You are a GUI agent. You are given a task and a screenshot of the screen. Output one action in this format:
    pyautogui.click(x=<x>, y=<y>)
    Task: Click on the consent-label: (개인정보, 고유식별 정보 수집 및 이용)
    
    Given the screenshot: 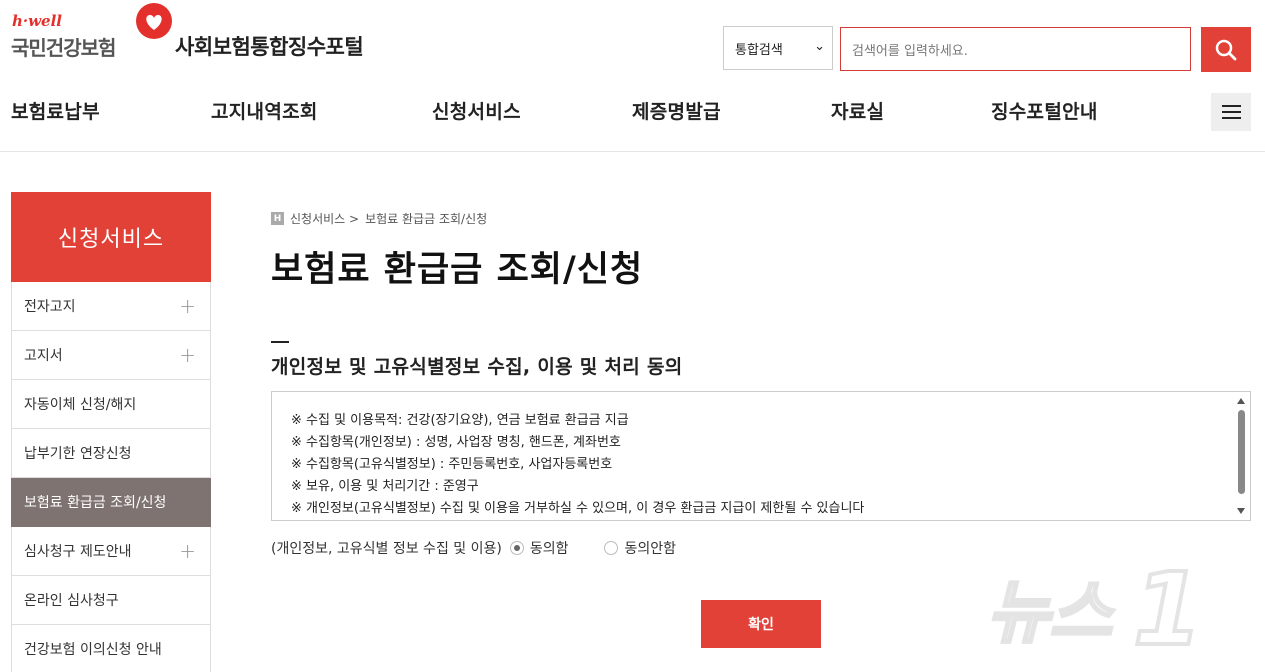 What is the action you would take?
    pyautogui.click(x=386, y=549)
    